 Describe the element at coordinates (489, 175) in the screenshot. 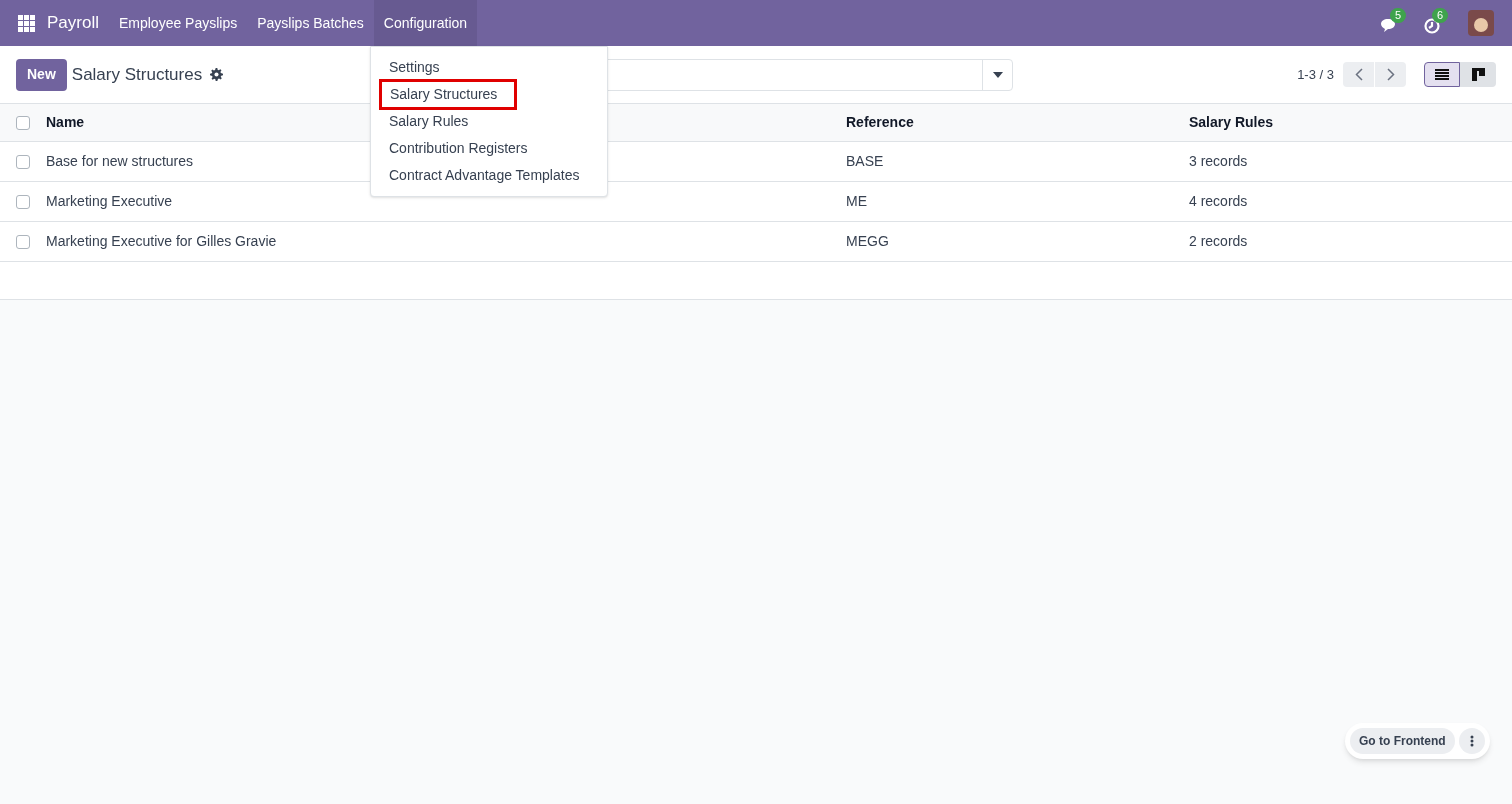

I see `dropdown-item: Contract Advantage Templates` at that location.